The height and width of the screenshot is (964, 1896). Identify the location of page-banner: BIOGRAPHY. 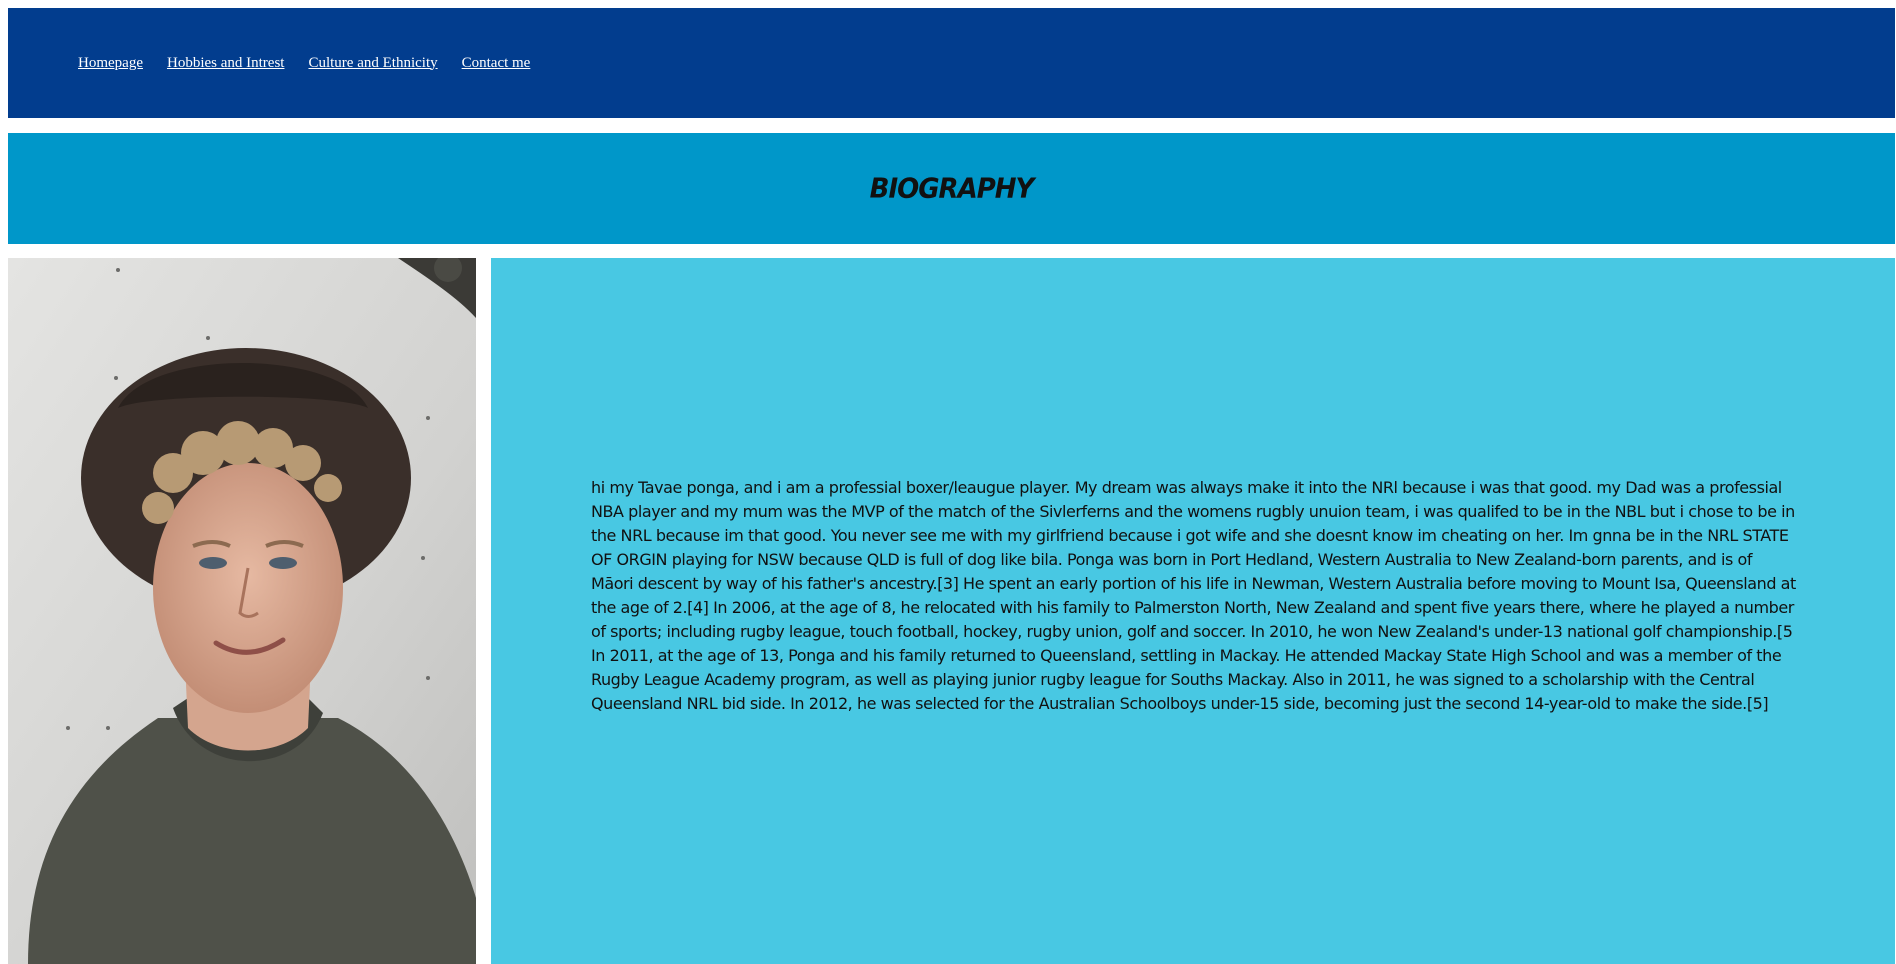
(951, 188).